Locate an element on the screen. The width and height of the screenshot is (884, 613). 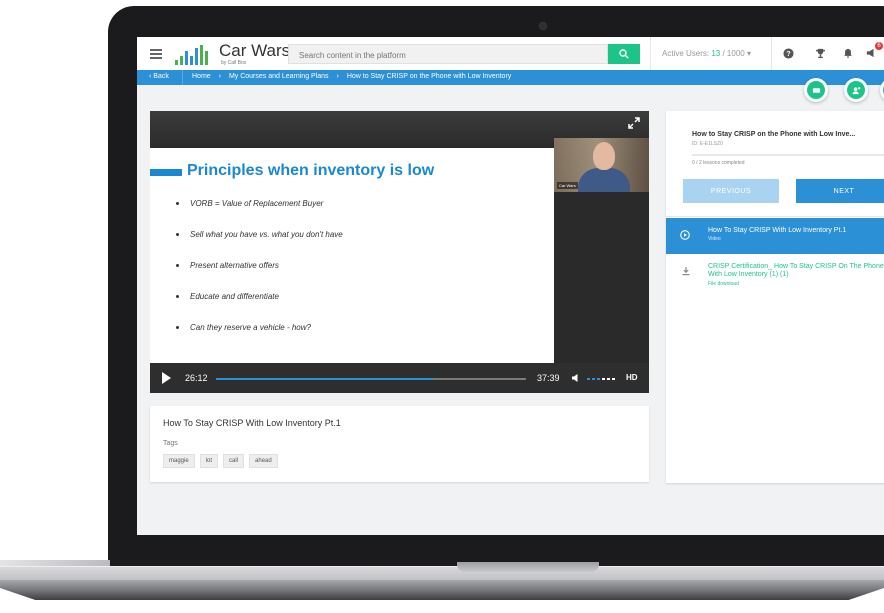
lesson-type: Video is located at coordinates (714, 239).